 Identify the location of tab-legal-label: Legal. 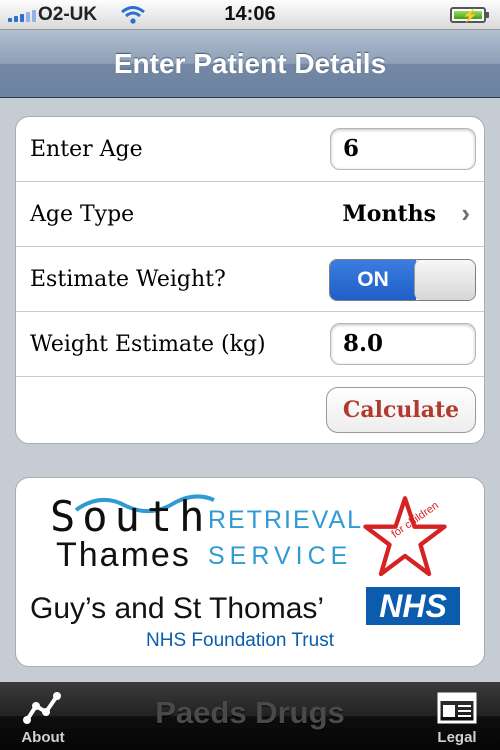
(457, 737).